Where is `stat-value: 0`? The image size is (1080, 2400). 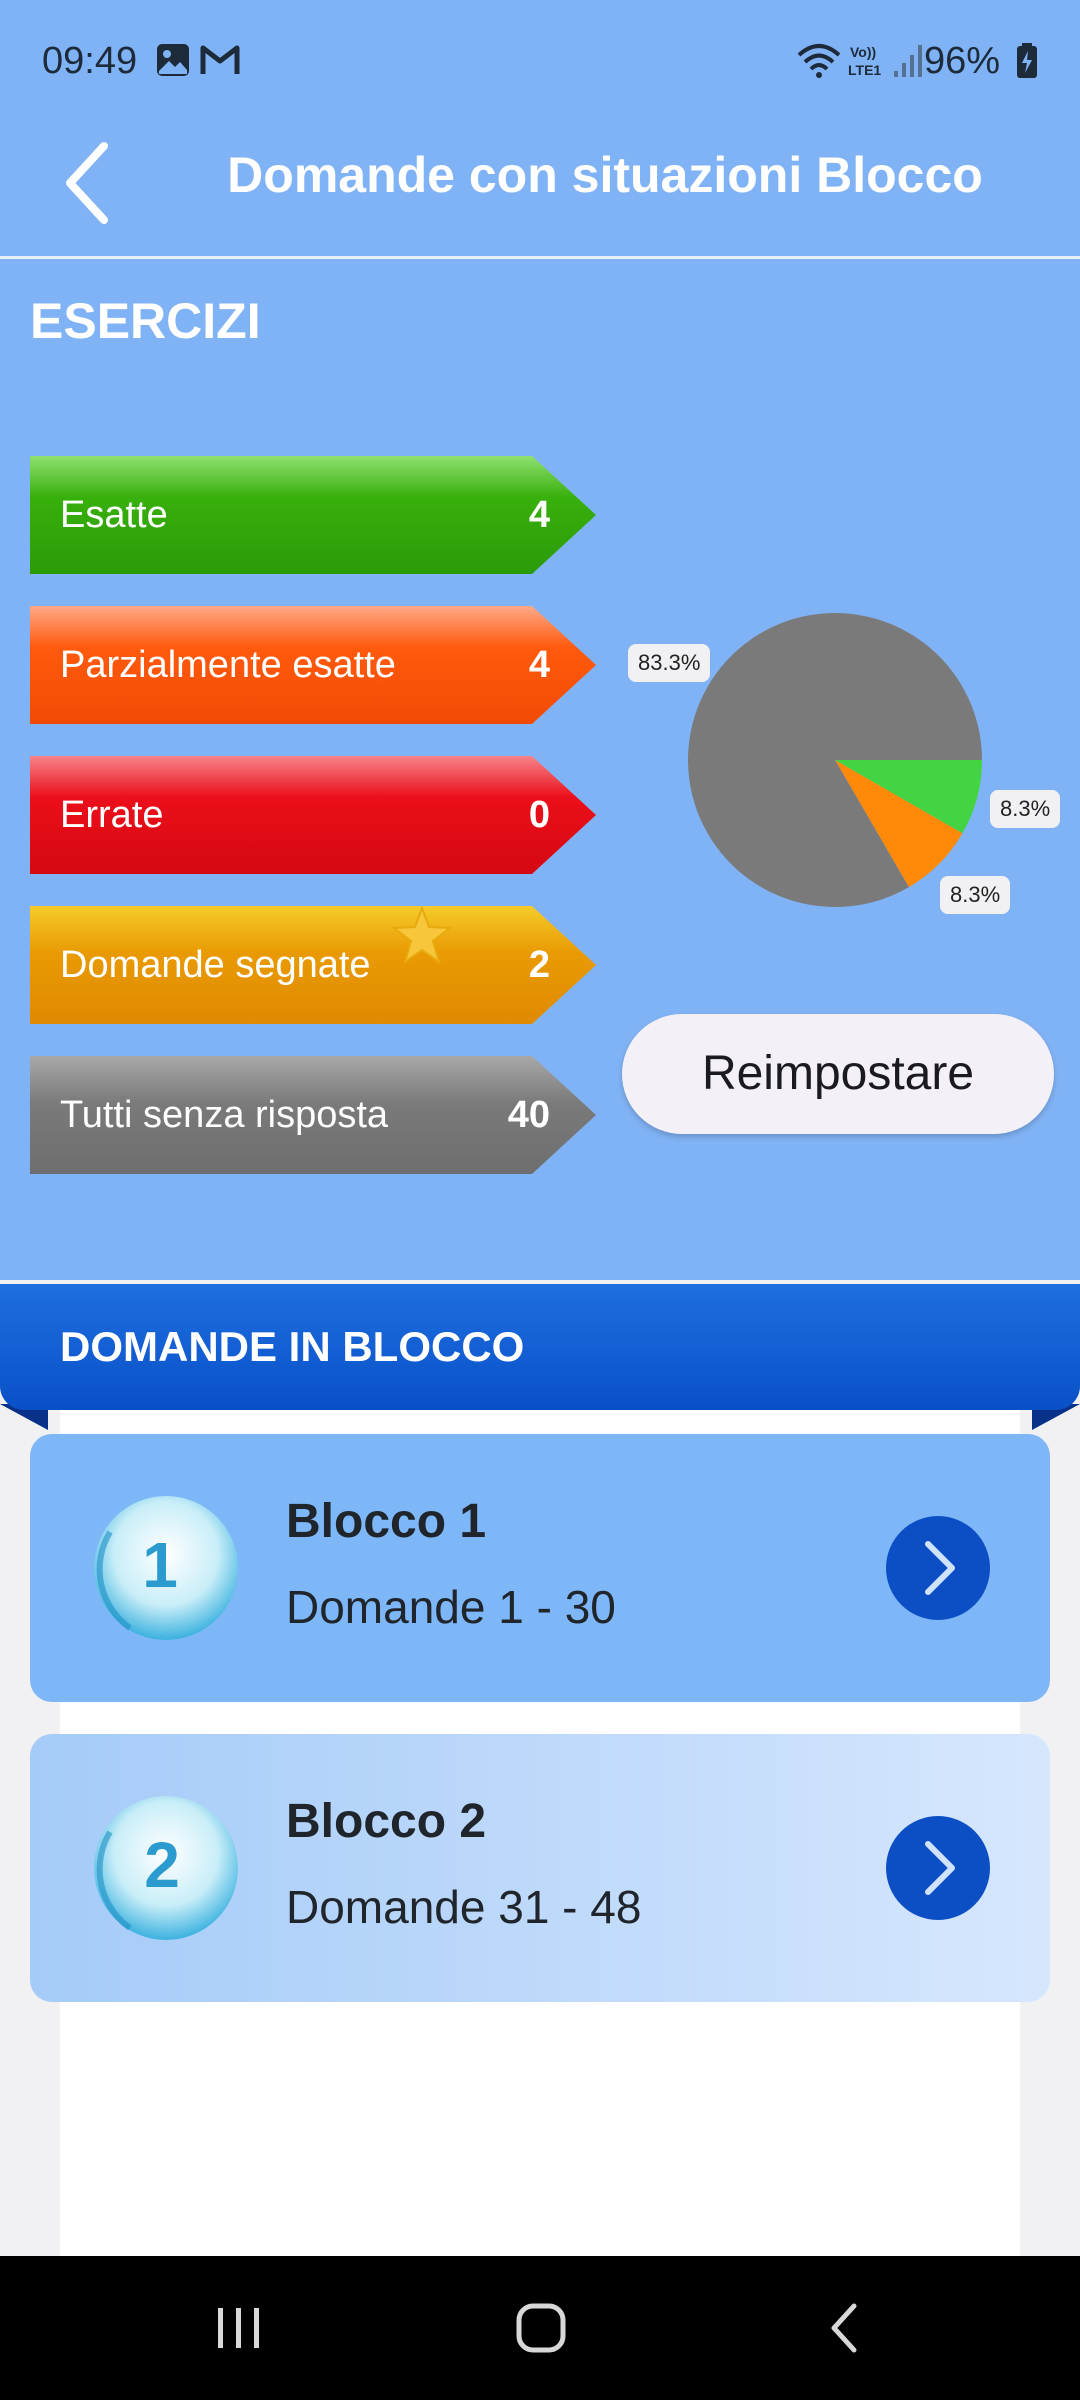
stat-value: 0 is located at coordinates (539, 815).